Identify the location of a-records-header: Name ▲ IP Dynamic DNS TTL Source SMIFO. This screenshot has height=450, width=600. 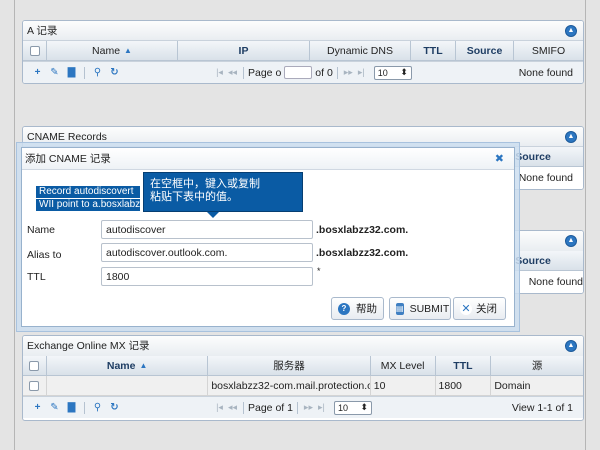
(303, 51).